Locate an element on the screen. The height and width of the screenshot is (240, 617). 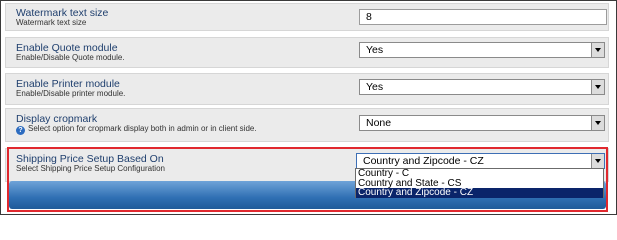
select-value: None is located at coordinates (379, 123).